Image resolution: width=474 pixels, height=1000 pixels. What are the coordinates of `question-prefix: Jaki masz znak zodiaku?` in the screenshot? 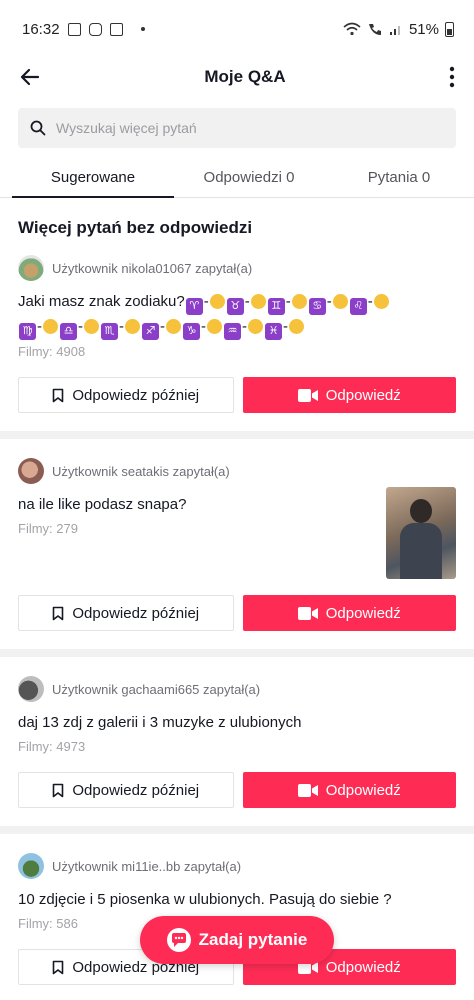 It's located at (101, 301).